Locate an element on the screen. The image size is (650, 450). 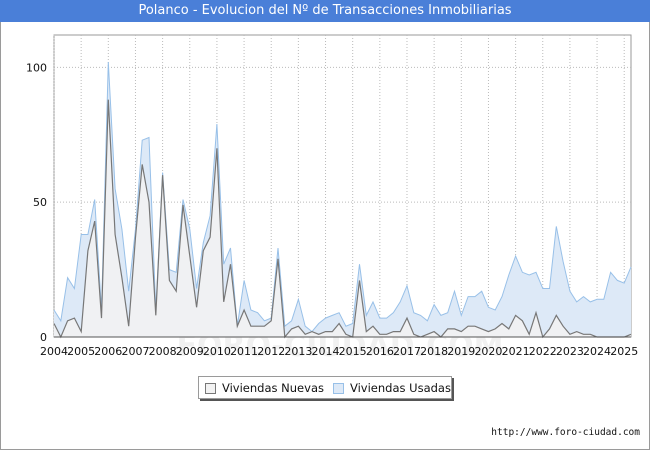
x-tick-label: 2020 is located at coordinates (488, 351).